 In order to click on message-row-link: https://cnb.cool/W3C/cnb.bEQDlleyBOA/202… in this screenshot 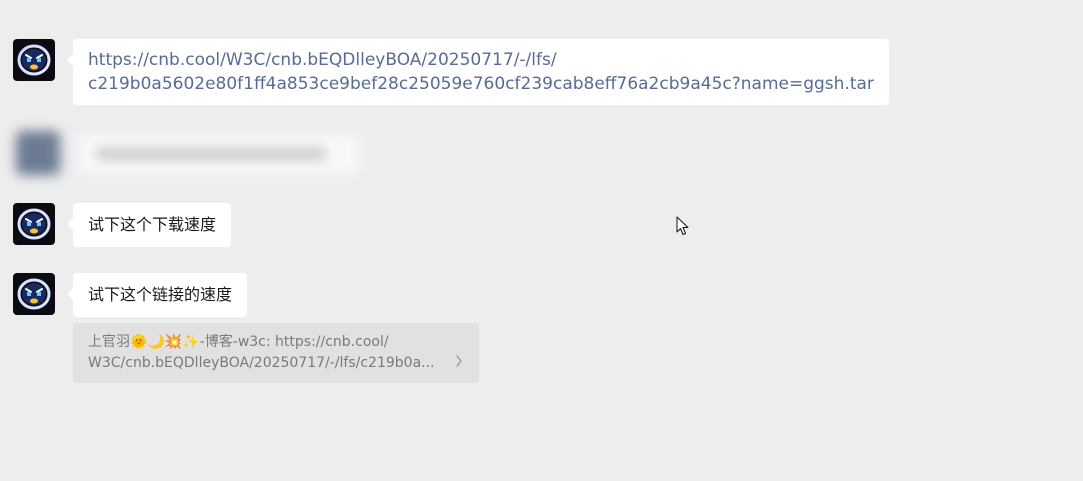, I will do `click(451, 72)`.